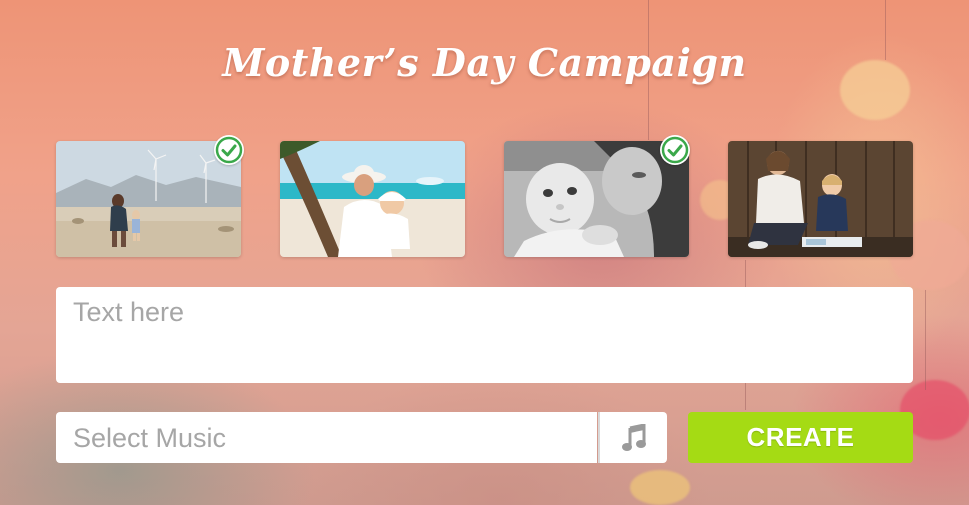 This screenshot has height=505, width=969. What do you see at coordinates (150, 438) in the screenshot?
I see `select-music-placeholder: Select Music` at bounding box center [150, 438].